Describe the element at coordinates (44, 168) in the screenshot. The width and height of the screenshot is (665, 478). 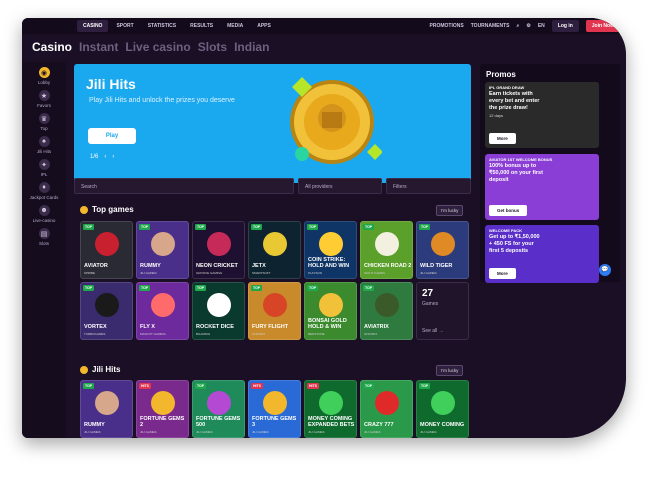
I see `sidebar-item-ipl: ✦ IPL` at that location.